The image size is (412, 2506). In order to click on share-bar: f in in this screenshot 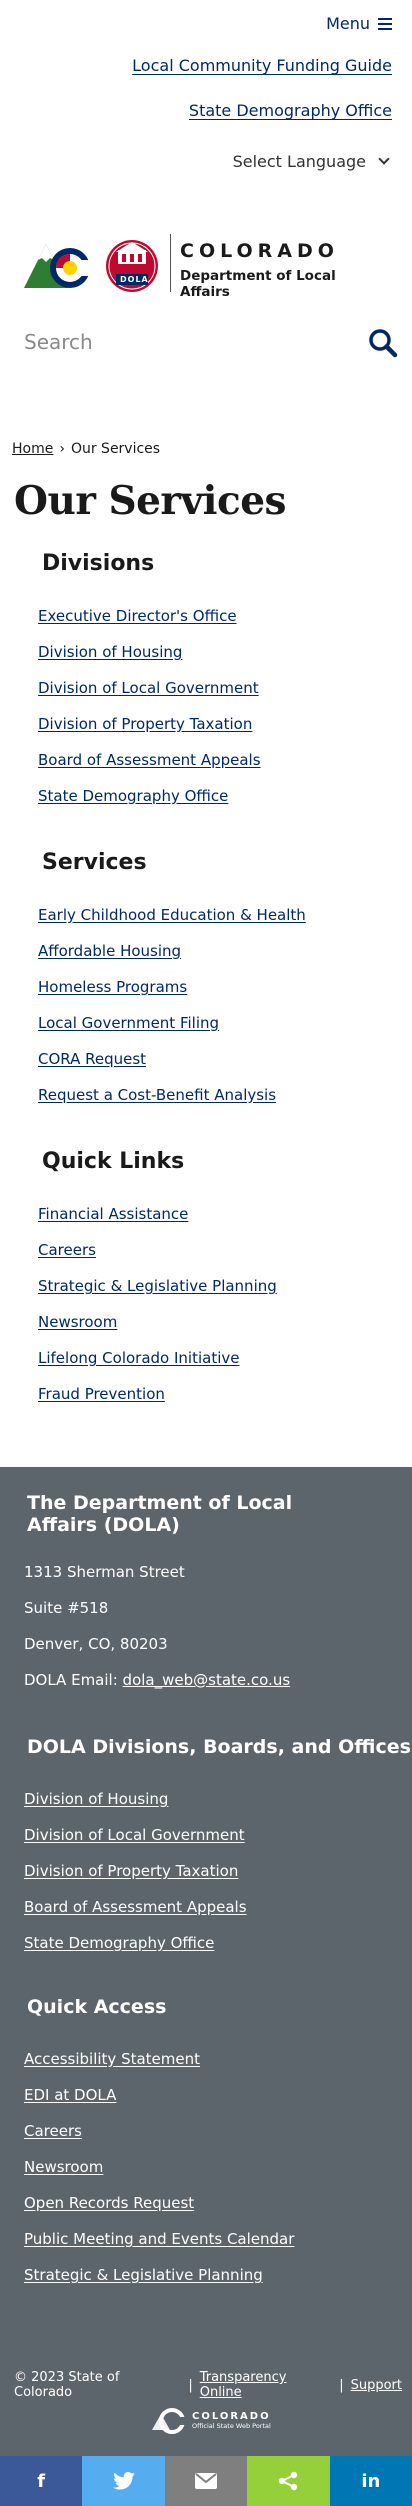, I will do `click(206, 2481)`.